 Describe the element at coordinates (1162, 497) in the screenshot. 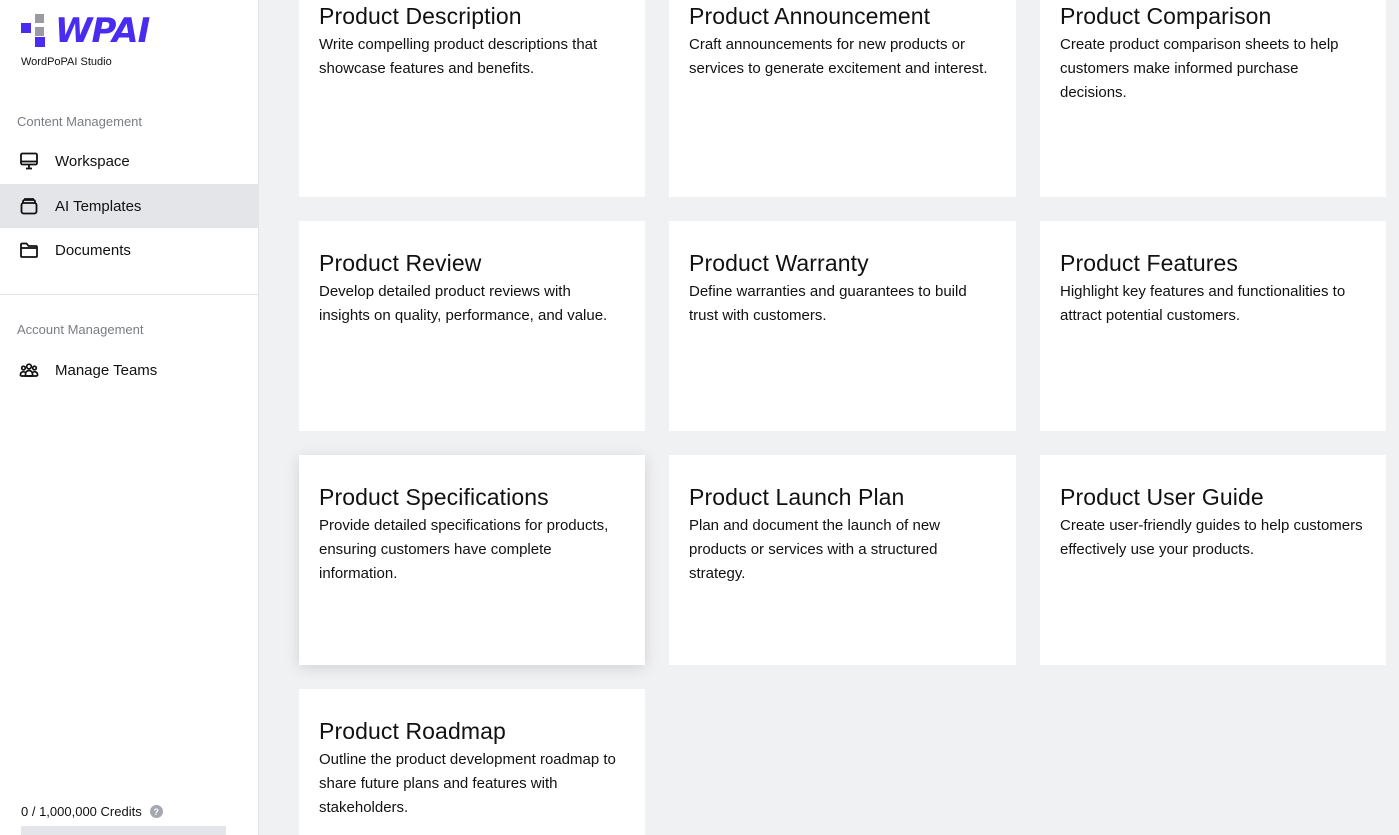

I see `template-card-title: Product User Guide` at that location.